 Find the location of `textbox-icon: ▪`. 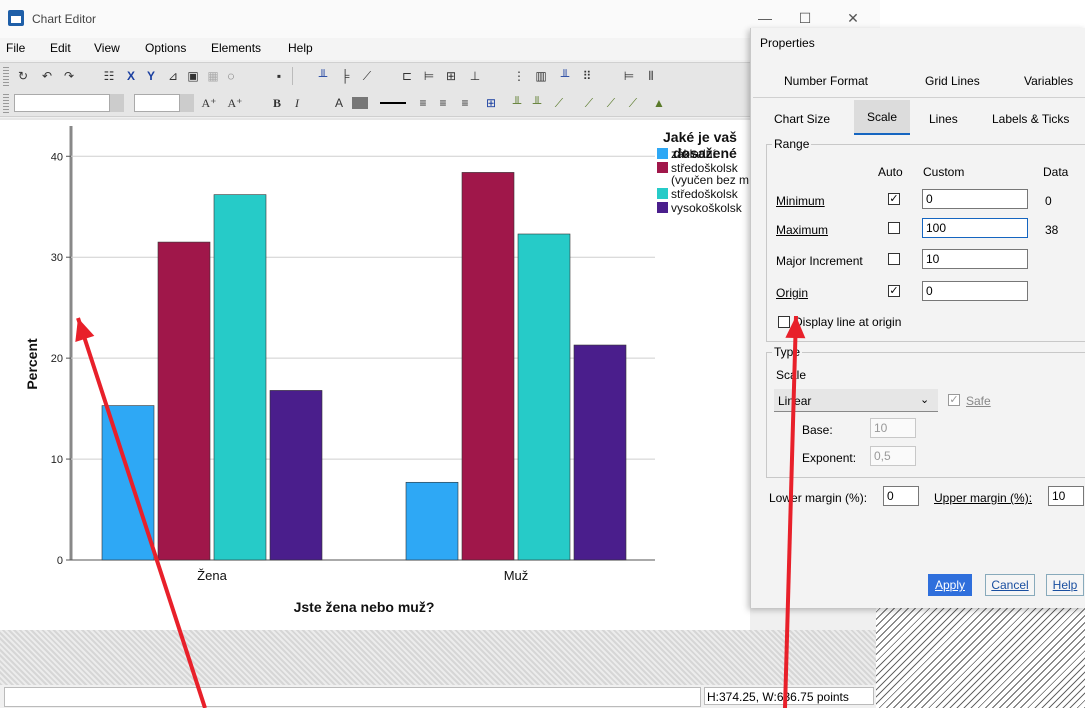

textbox-icon: ▪ is located at coordinates (279, 76).